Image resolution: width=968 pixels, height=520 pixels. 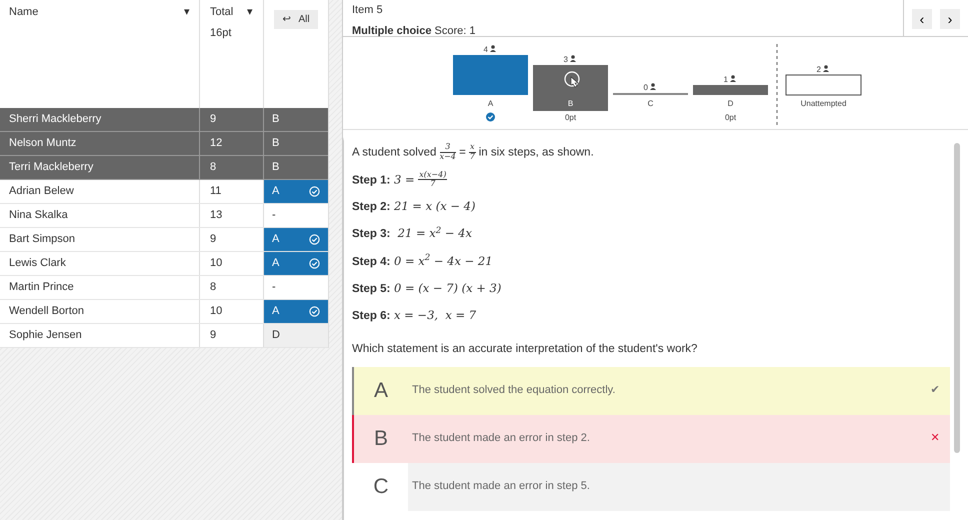 What do you see at coordinates (216, 216) in the screenshot?
I see `total-score: 13` at bounding box center [216, 216].